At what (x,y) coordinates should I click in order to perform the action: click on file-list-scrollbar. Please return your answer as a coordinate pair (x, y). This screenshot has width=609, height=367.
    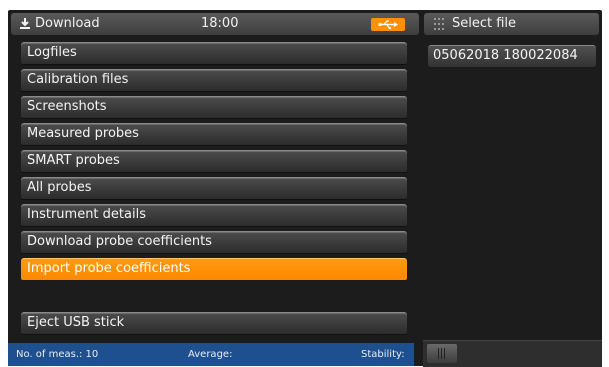
    Looking at the image, I should click on (512, 353).